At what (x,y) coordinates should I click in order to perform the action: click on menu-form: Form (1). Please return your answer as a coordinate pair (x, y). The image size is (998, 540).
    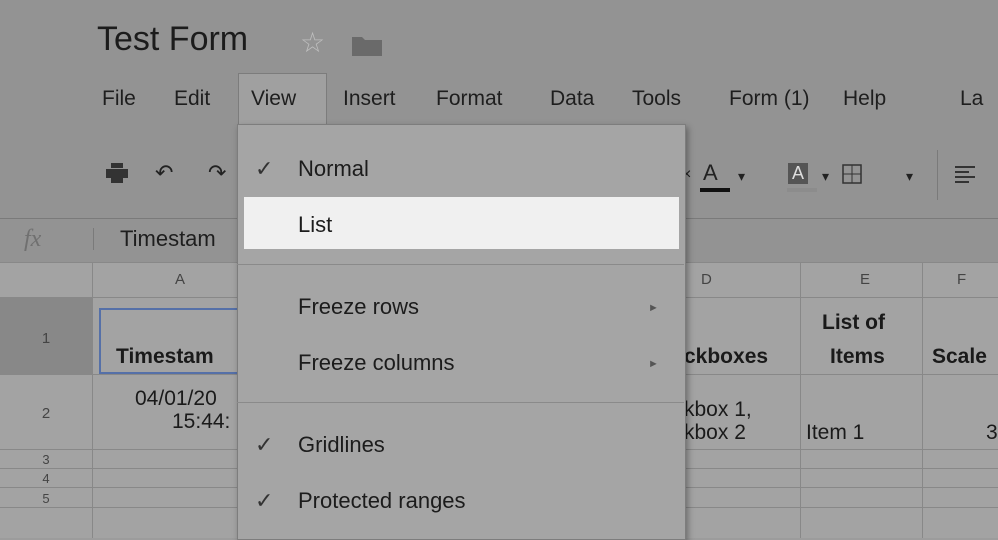
    Looking at the image, I should click on (769, 99).